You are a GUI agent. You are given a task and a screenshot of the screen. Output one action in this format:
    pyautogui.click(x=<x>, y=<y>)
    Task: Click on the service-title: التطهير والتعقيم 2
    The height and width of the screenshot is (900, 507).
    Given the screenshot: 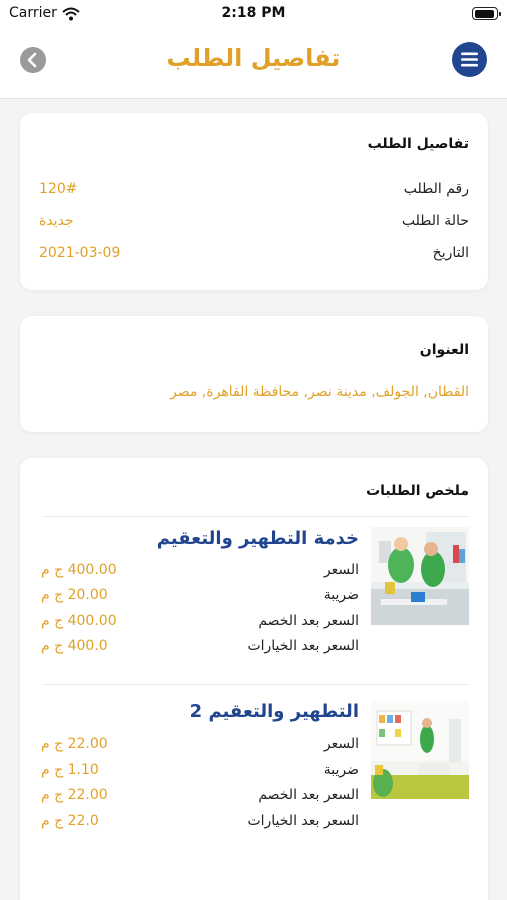 What is the action you would take?
    pyautogui.click(x=274, y=711)
    